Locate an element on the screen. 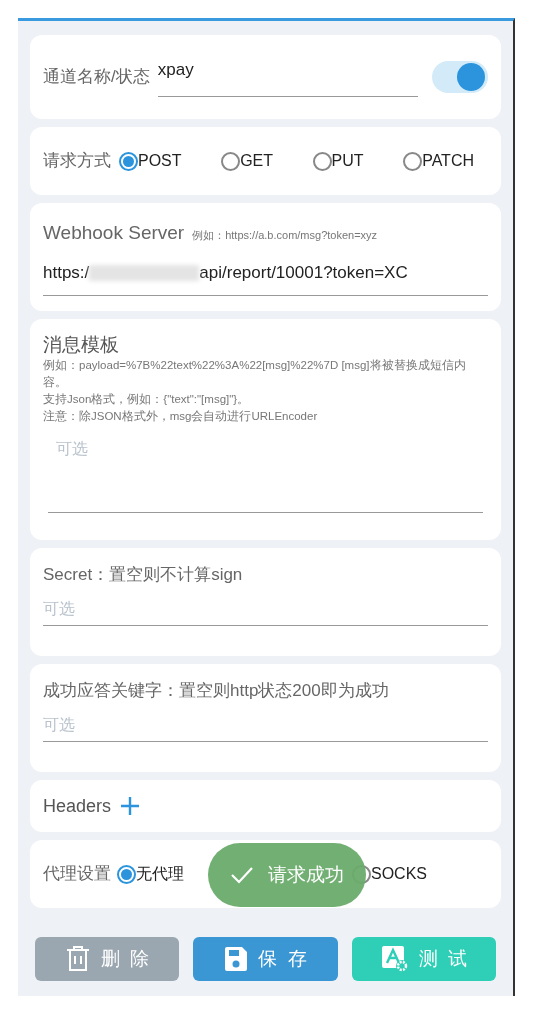 The height and width of the screenshot is (1016, 534). field-label: Webhook Server is located at coordinates (114, 233).